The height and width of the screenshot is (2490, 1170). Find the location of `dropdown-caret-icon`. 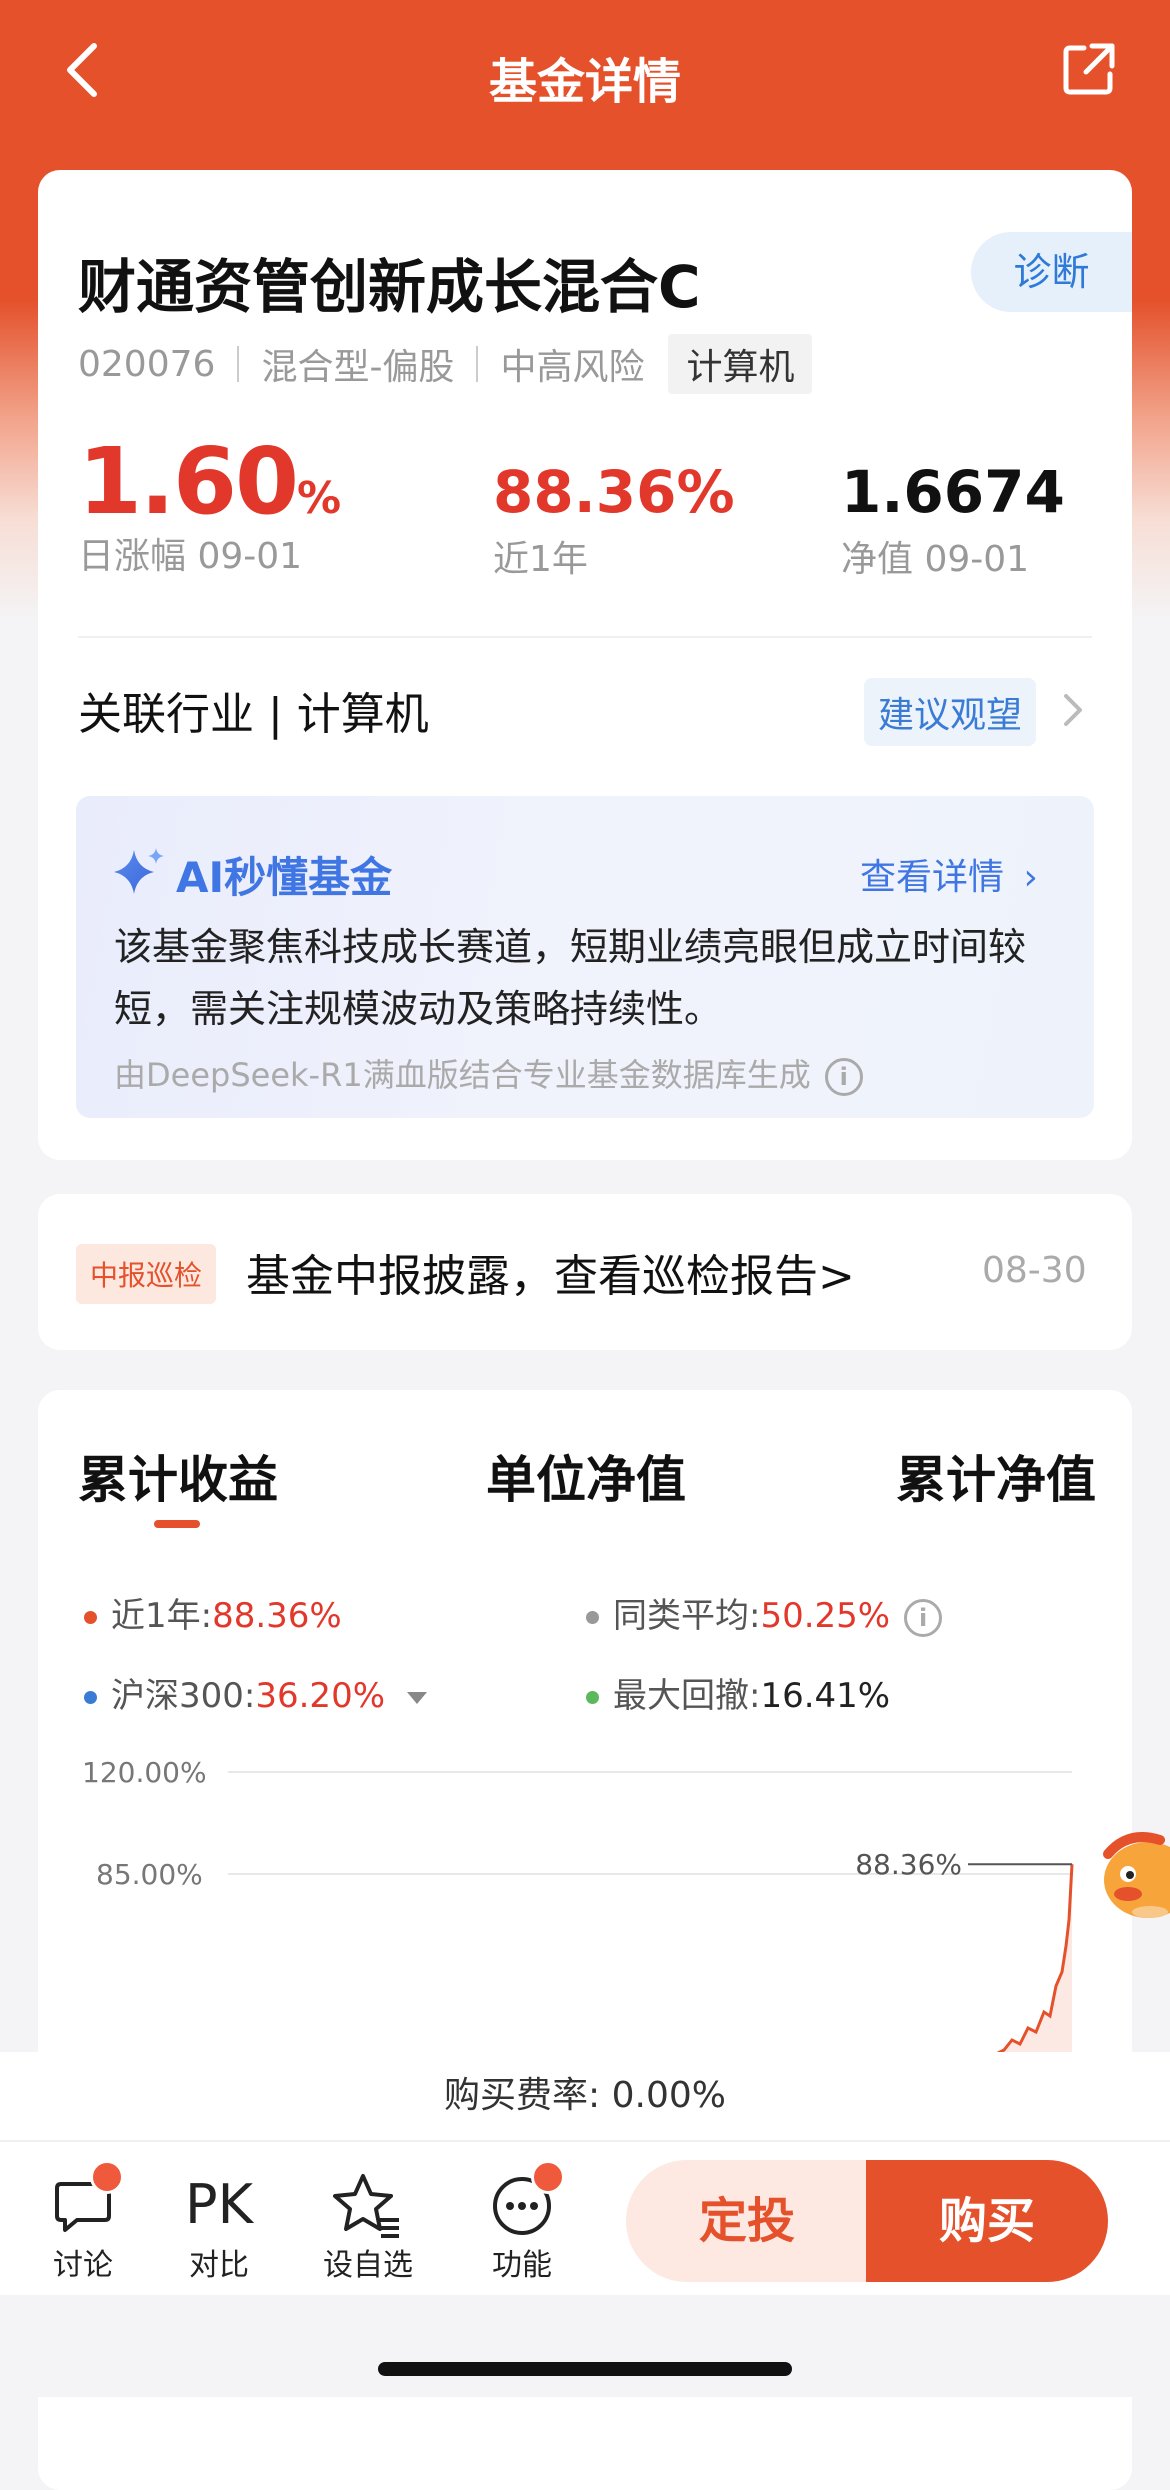

dropdown-caret-icon is located at coordinates (417, 1697).